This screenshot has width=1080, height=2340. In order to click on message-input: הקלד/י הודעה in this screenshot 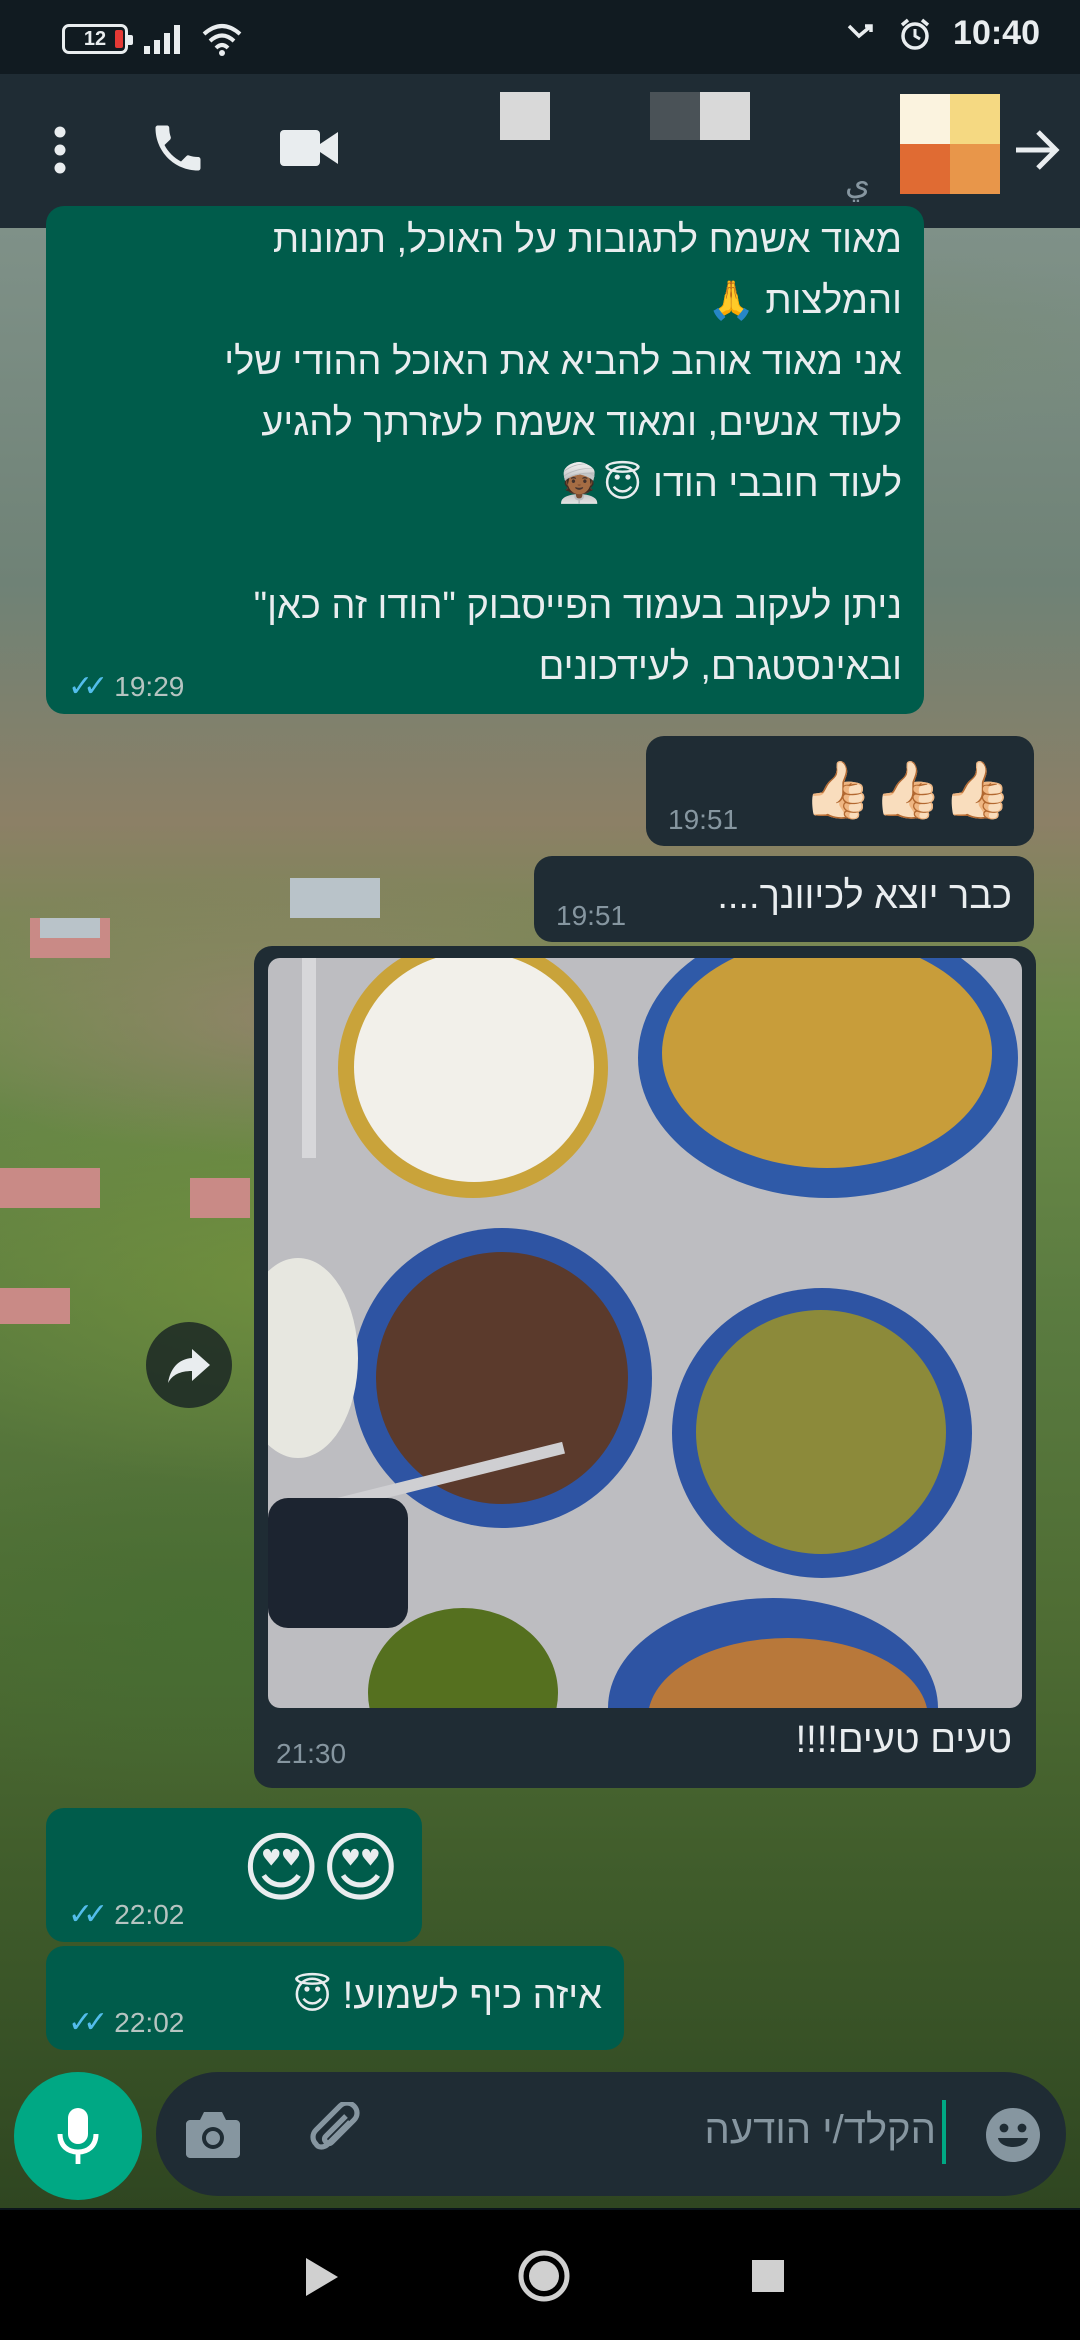, I will do `click(820, 2130)`.